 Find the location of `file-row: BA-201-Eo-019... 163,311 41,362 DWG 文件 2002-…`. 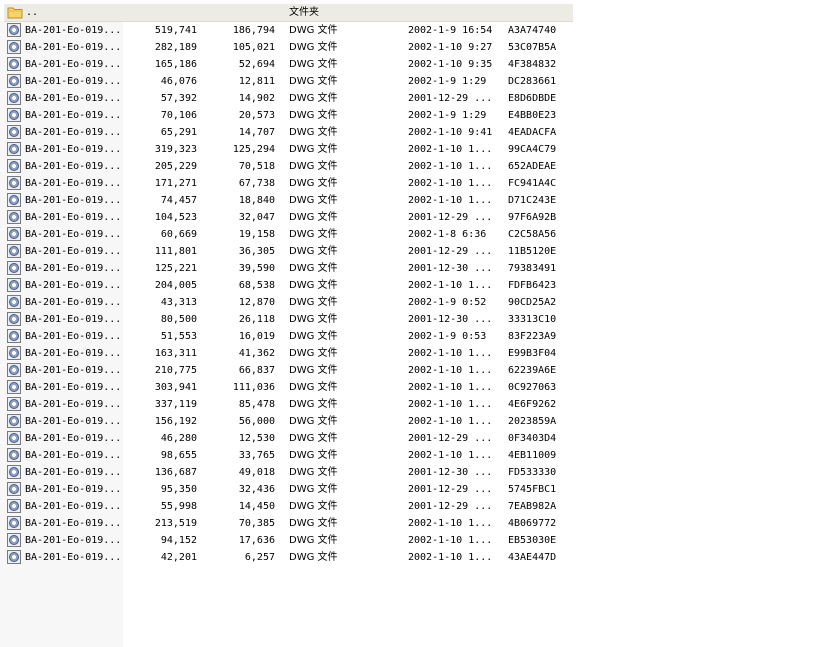

file-row: BA-201-Eo-019... 163,311 41,362 DWG 文件 2002-… is located at coordinates (285, 353).